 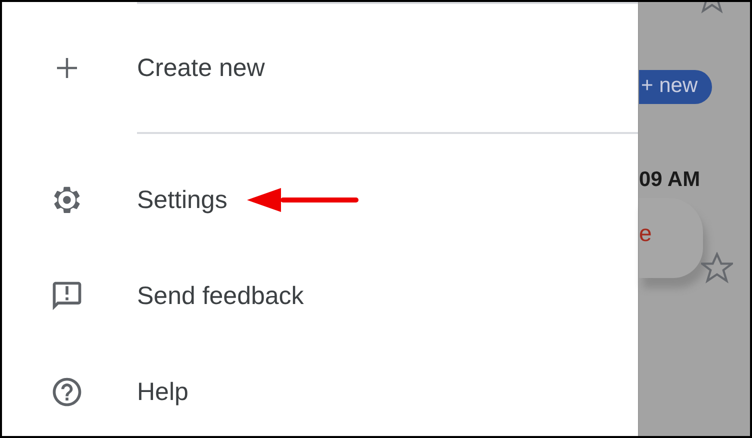 I want to click on menu-item: Help, so click(x=162, y=392).